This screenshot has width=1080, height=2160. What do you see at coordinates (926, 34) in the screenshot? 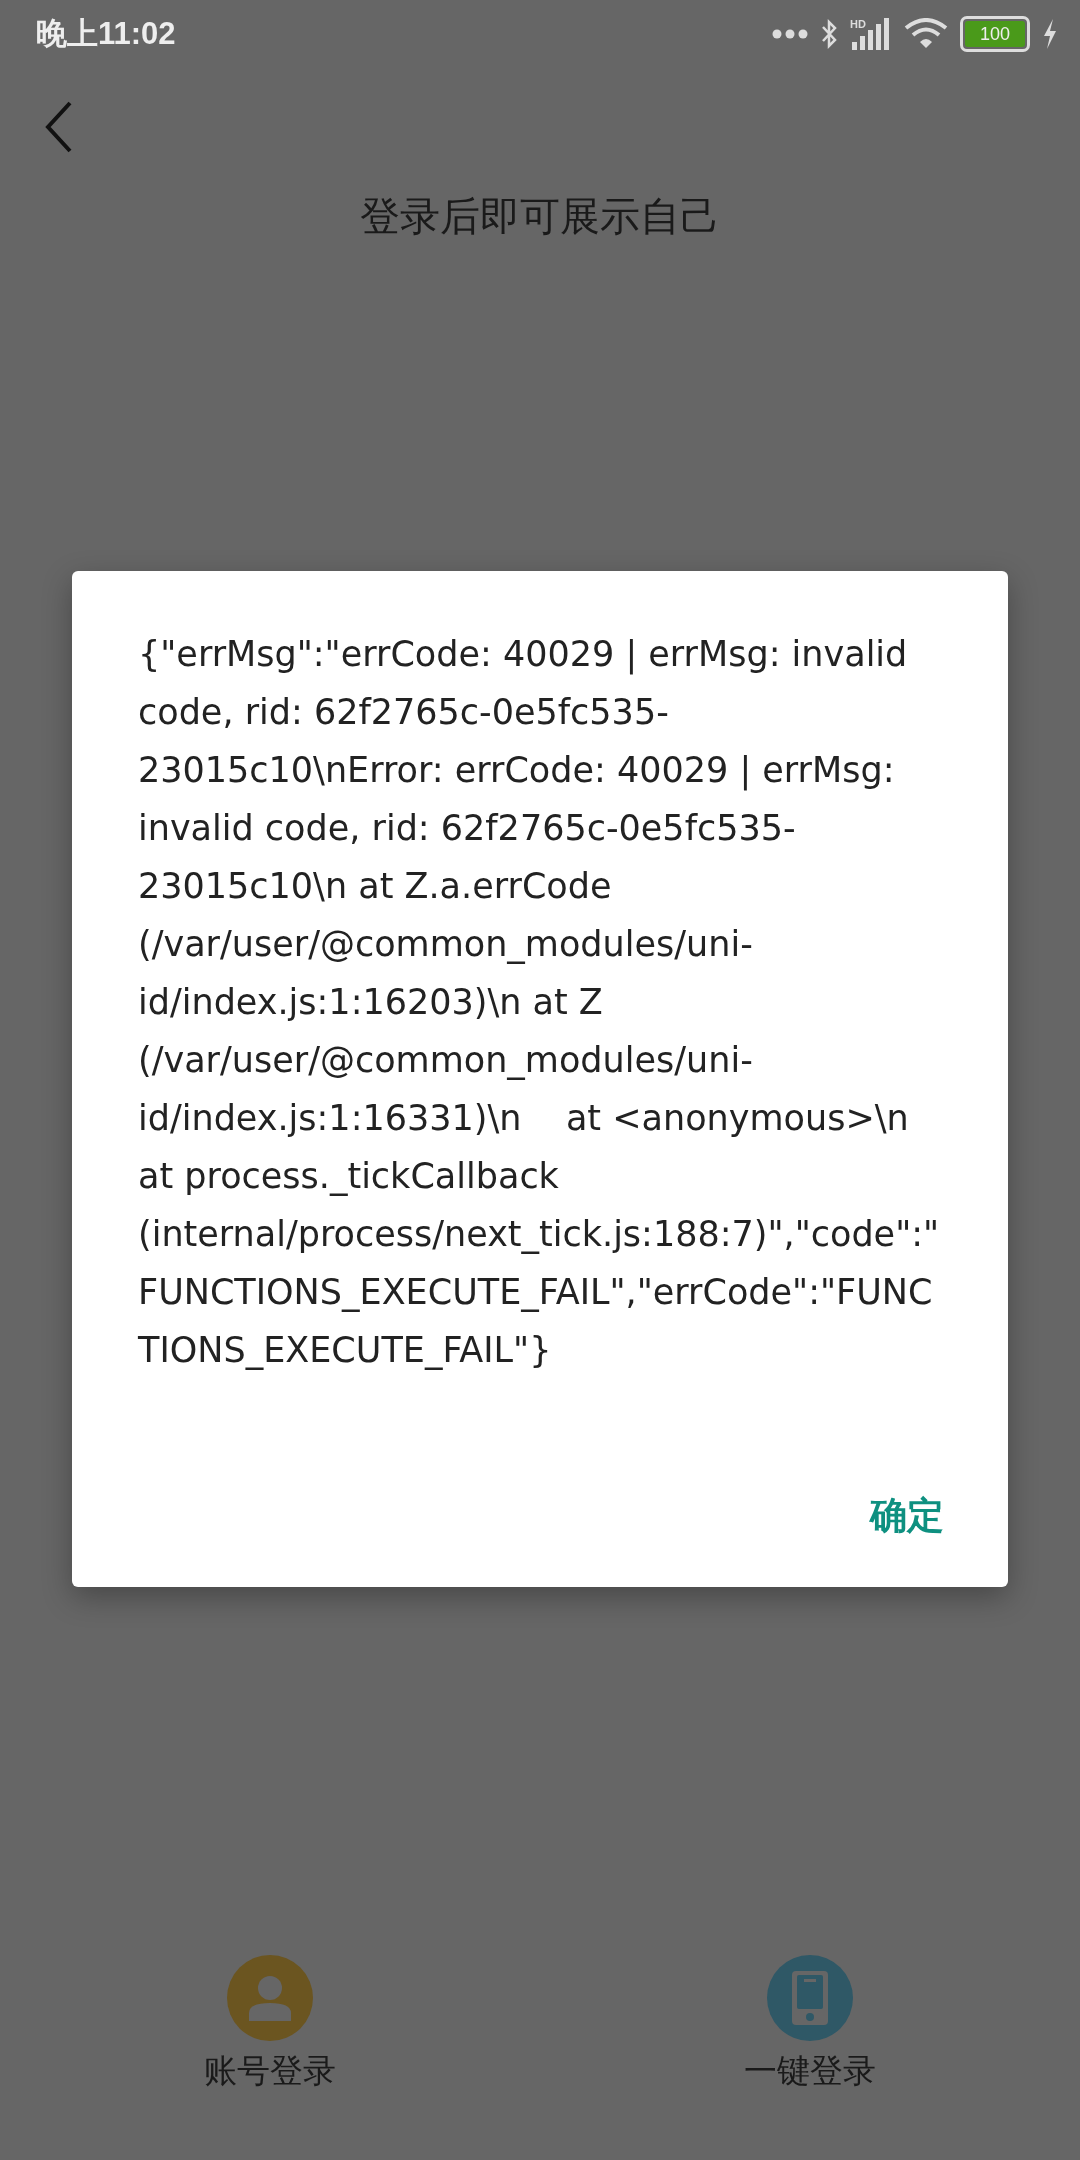
I see `wifi-icon` at bounding box center [926, 34].